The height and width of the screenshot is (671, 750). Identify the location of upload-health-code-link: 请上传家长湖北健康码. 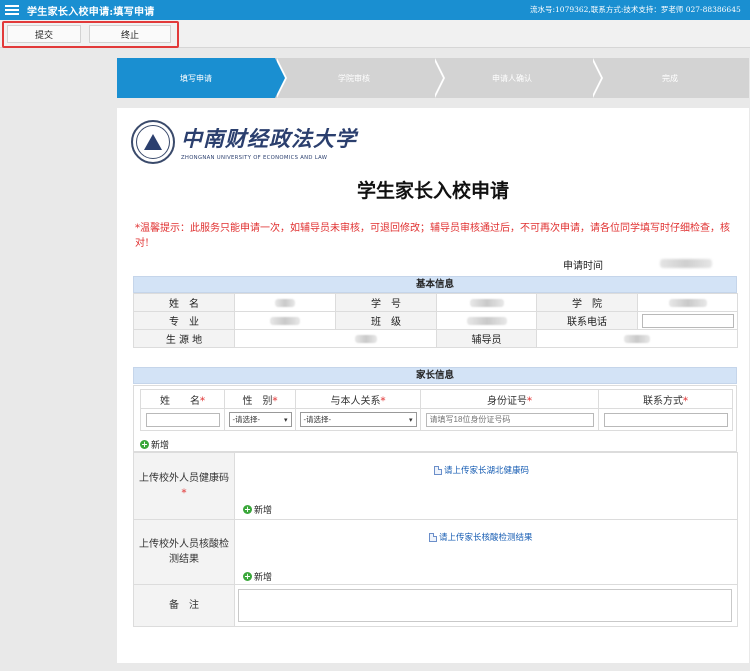
(481, 470).